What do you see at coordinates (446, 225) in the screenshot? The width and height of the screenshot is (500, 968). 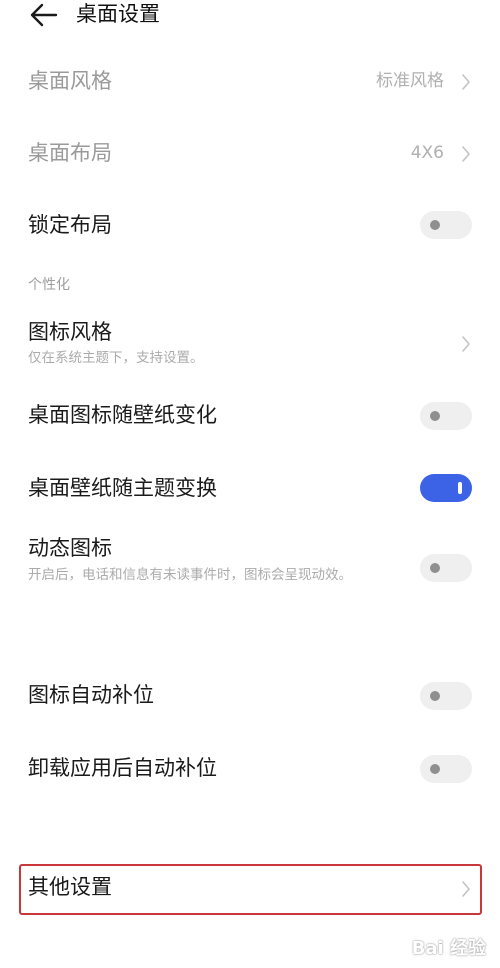 I see `lock-layout-toggle` at bounding box center [446, 225].